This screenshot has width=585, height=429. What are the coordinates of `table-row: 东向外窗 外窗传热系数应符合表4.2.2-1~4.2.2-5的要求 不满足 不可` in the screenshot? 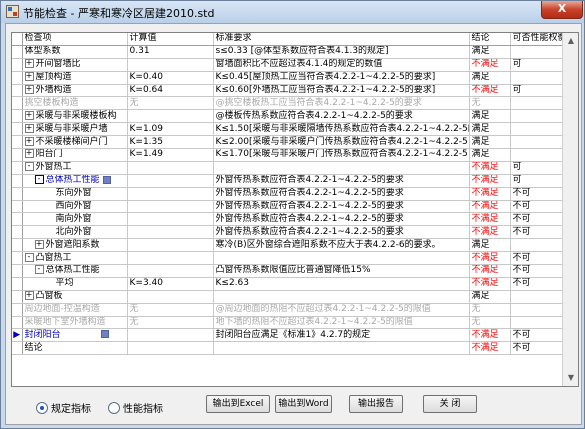 It's located at (287, 194).